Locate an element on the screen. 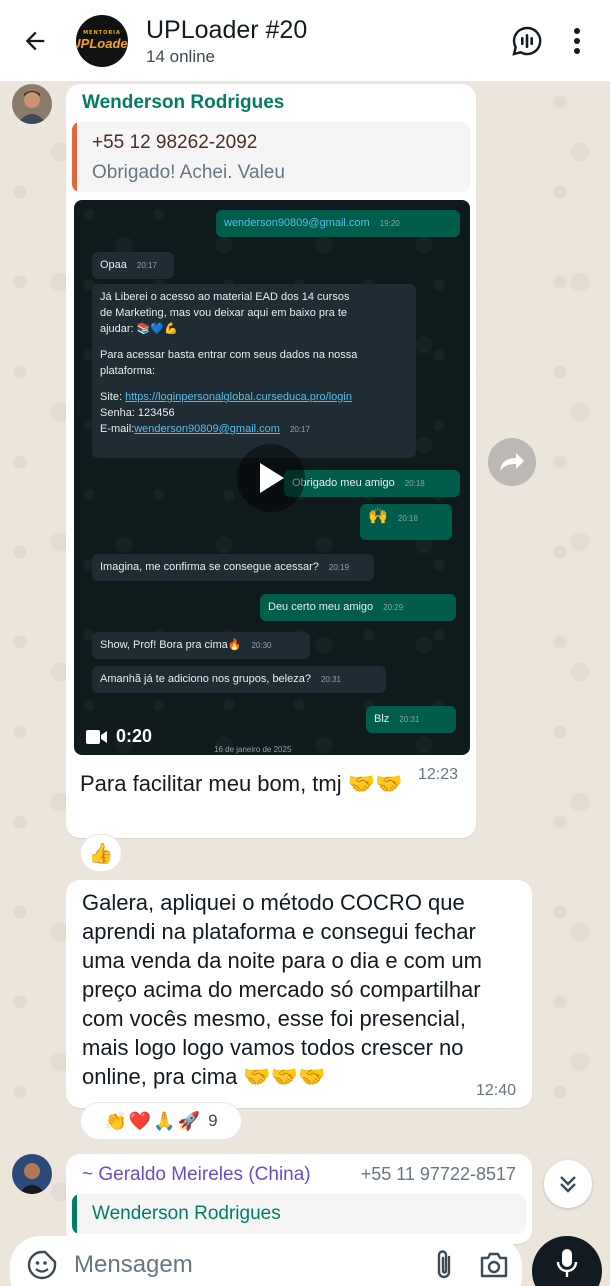 The image size is (610, 1286). video-chat-bubble: Blz 20:31 is located at coordinates (411, 719).